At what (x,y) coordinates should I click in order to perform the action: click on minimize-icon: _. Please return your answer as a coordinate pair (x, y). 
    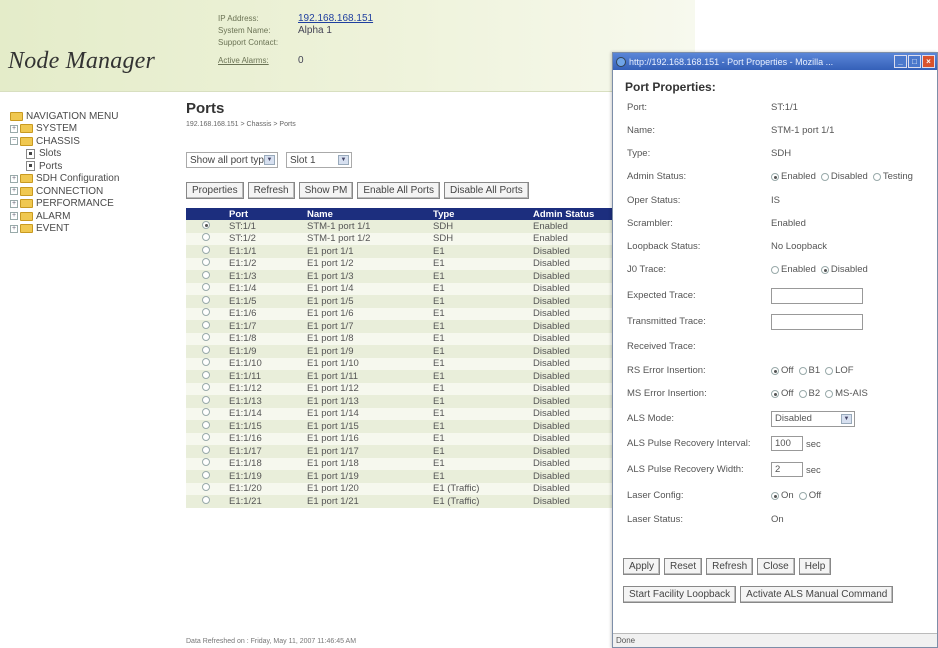
    Looking at the image, I should click on (900, 61).